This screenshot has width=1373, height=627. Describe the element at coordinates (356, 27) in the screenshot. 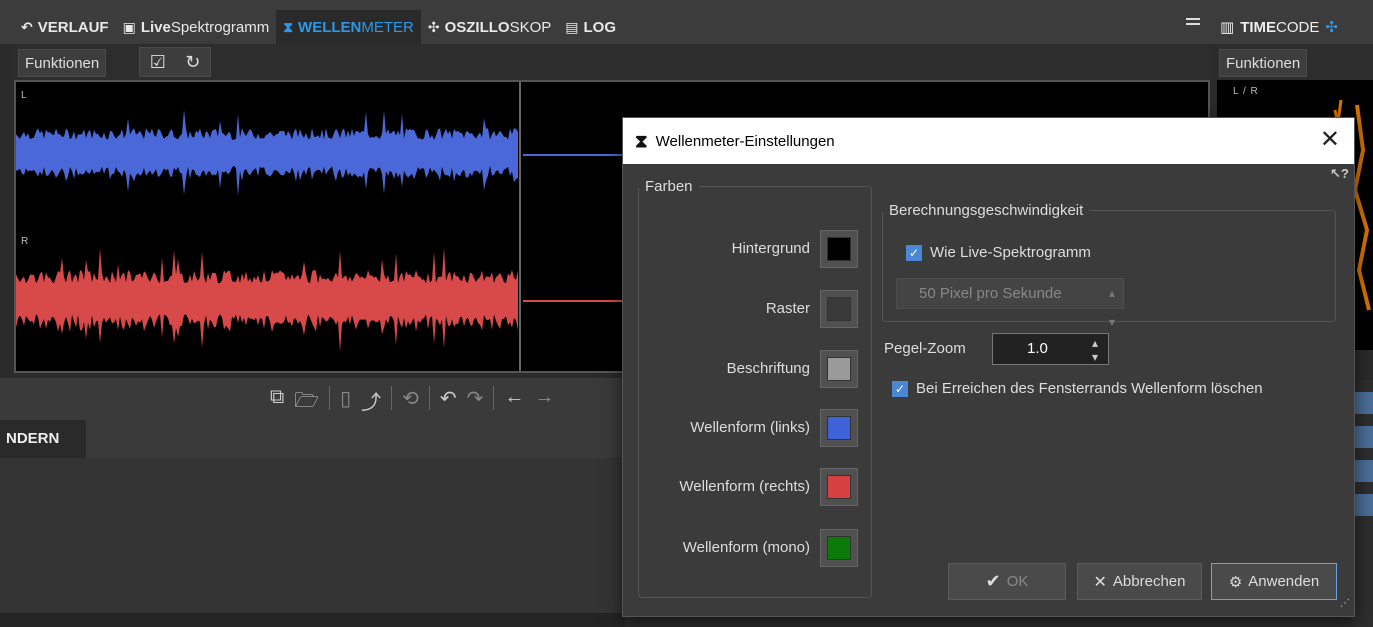

I see `tab-label: WELLENMETER` at that location.